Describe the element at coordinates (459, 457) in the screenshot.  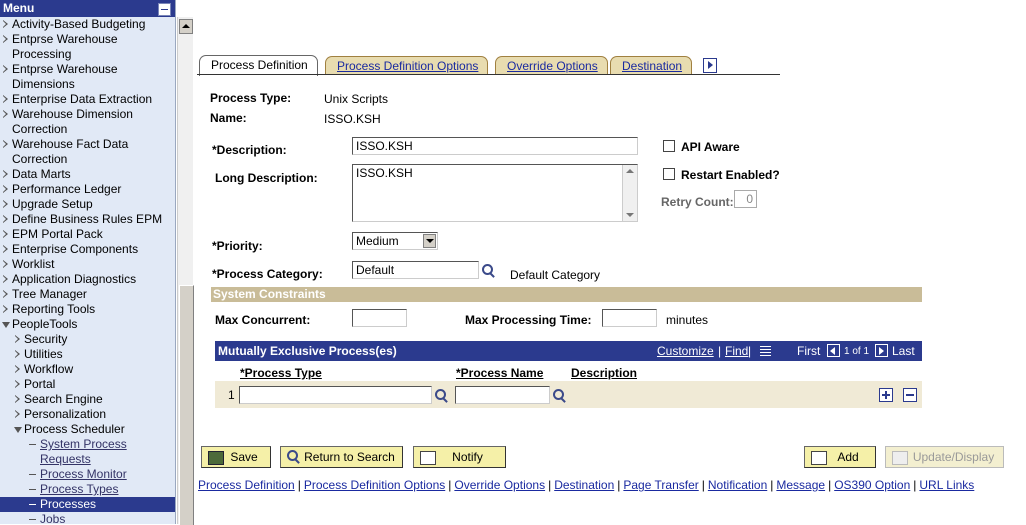
I see `notify-button: Notify` at that location.